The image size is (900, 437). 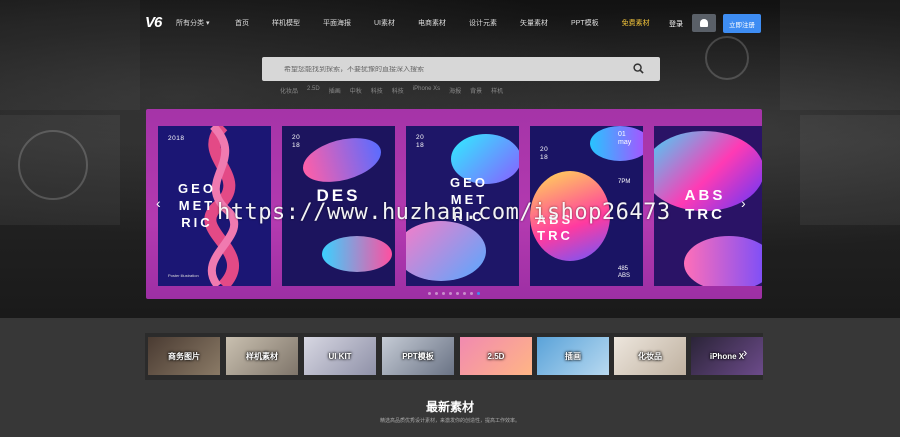 I want to click on hotword: 2.5D, so click(x=313, y=90).